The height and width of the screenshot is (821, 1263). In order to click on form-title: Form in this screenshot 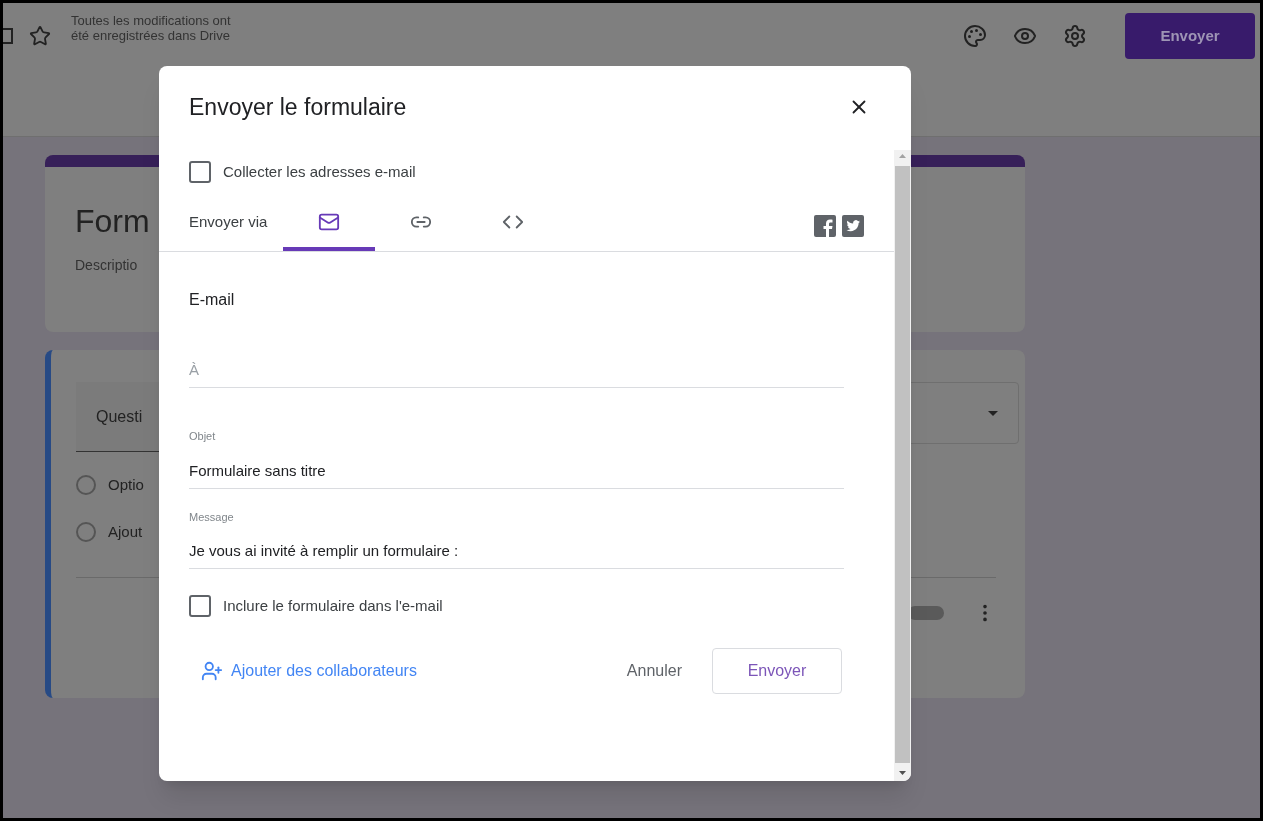, I will do `click(112, 221)`.